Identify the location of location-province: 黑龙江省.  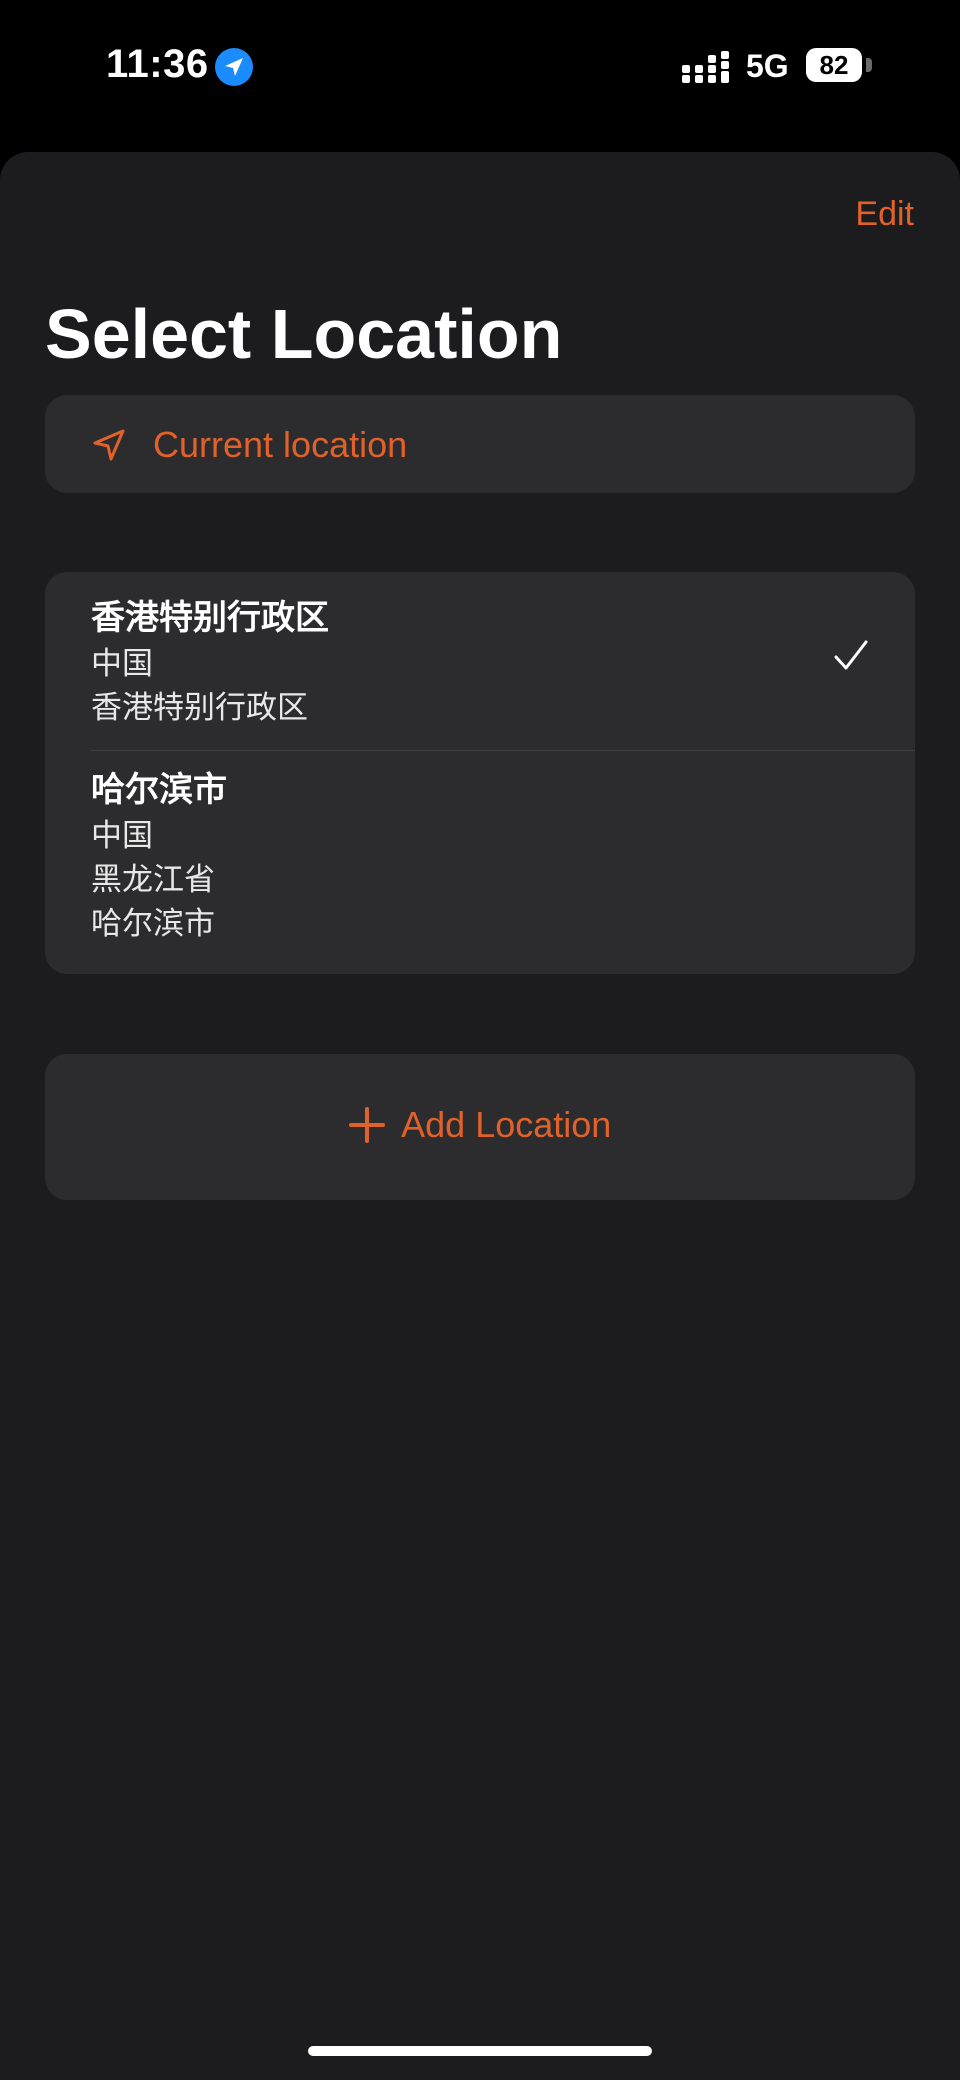
(153, 879).